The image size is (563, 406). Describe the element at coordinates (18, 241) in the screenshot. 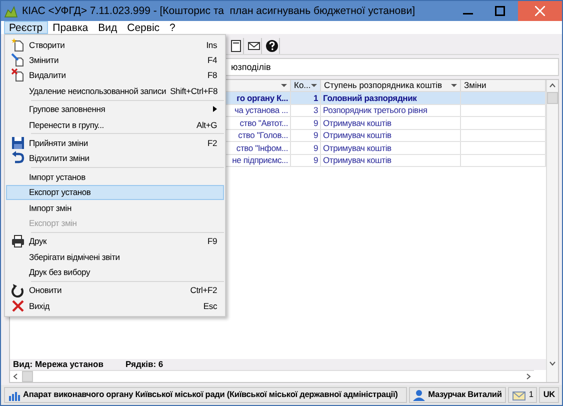

I see `printer-icon` at that location.